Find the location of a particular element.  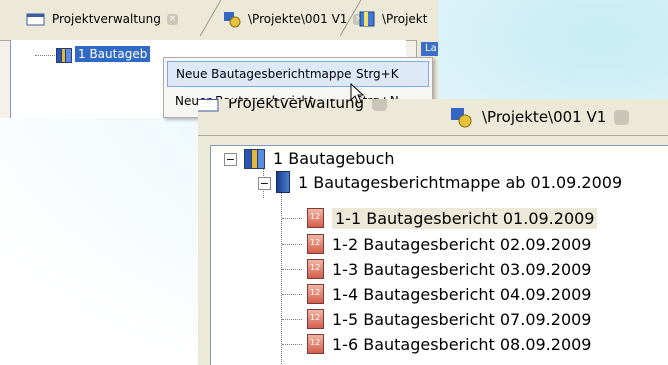

tree-node-label: 1-3 Bautagesbericht 03.09.2009 is located at coordinates (462, 269).